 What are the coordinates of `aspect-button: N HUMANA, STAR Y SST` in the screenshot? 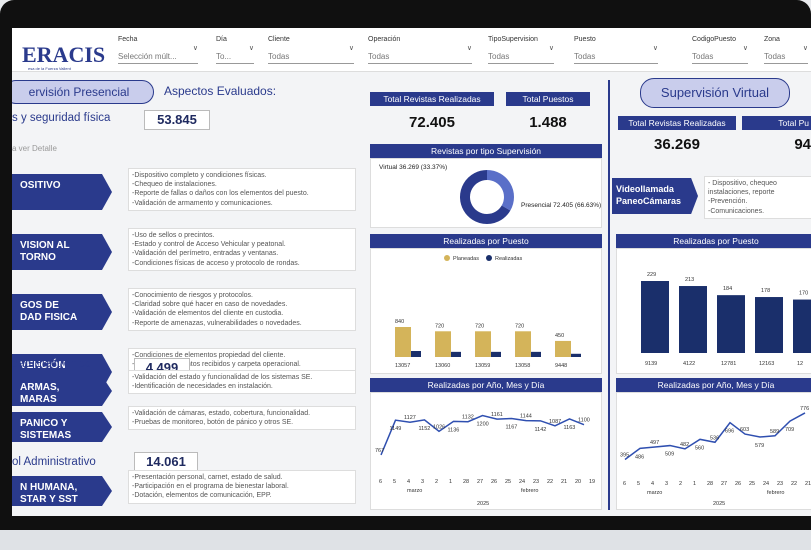 It's located at (62, 491).